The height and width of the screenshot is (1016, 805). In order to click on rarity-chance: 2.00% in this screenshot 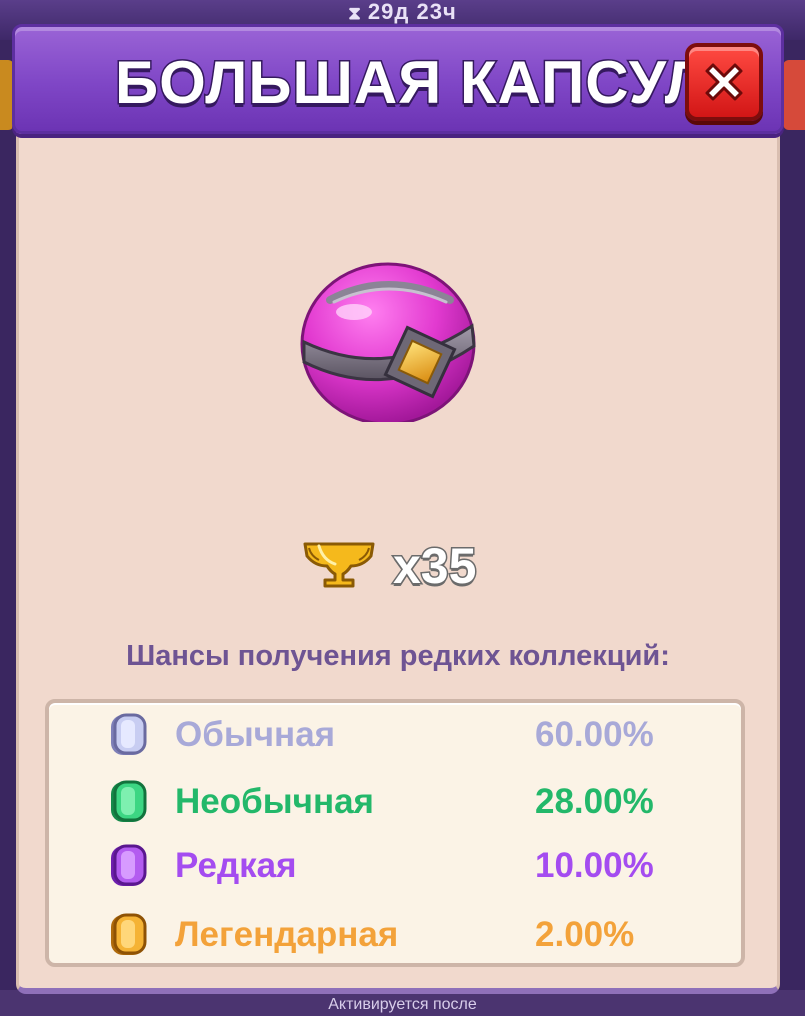, I will do `click(585, 934)`.